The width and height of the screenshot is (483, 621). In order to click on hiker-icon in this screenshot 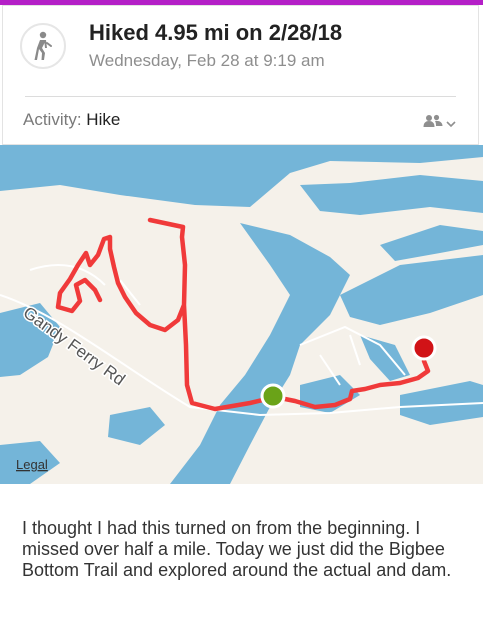, I will do `click(43, 46)`.